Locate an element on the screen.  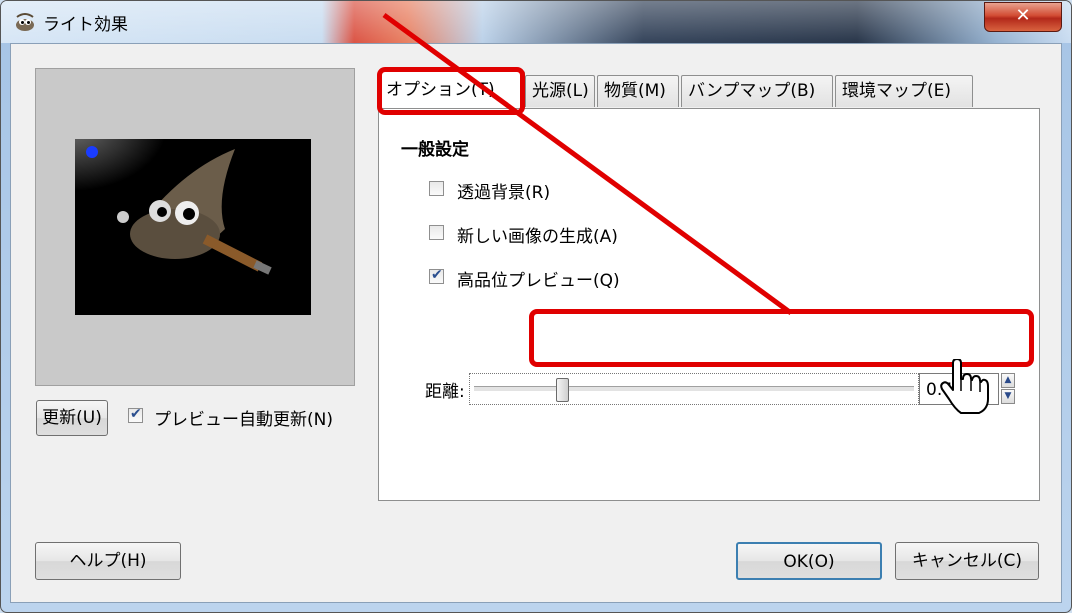
annotation-highlight-tab is located at coordinates (451, 91).